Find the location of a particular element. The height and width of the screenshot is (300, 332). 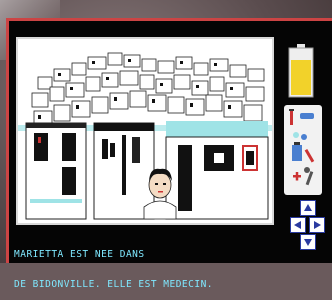

syringe-icon is located at coordinates (291, 117).